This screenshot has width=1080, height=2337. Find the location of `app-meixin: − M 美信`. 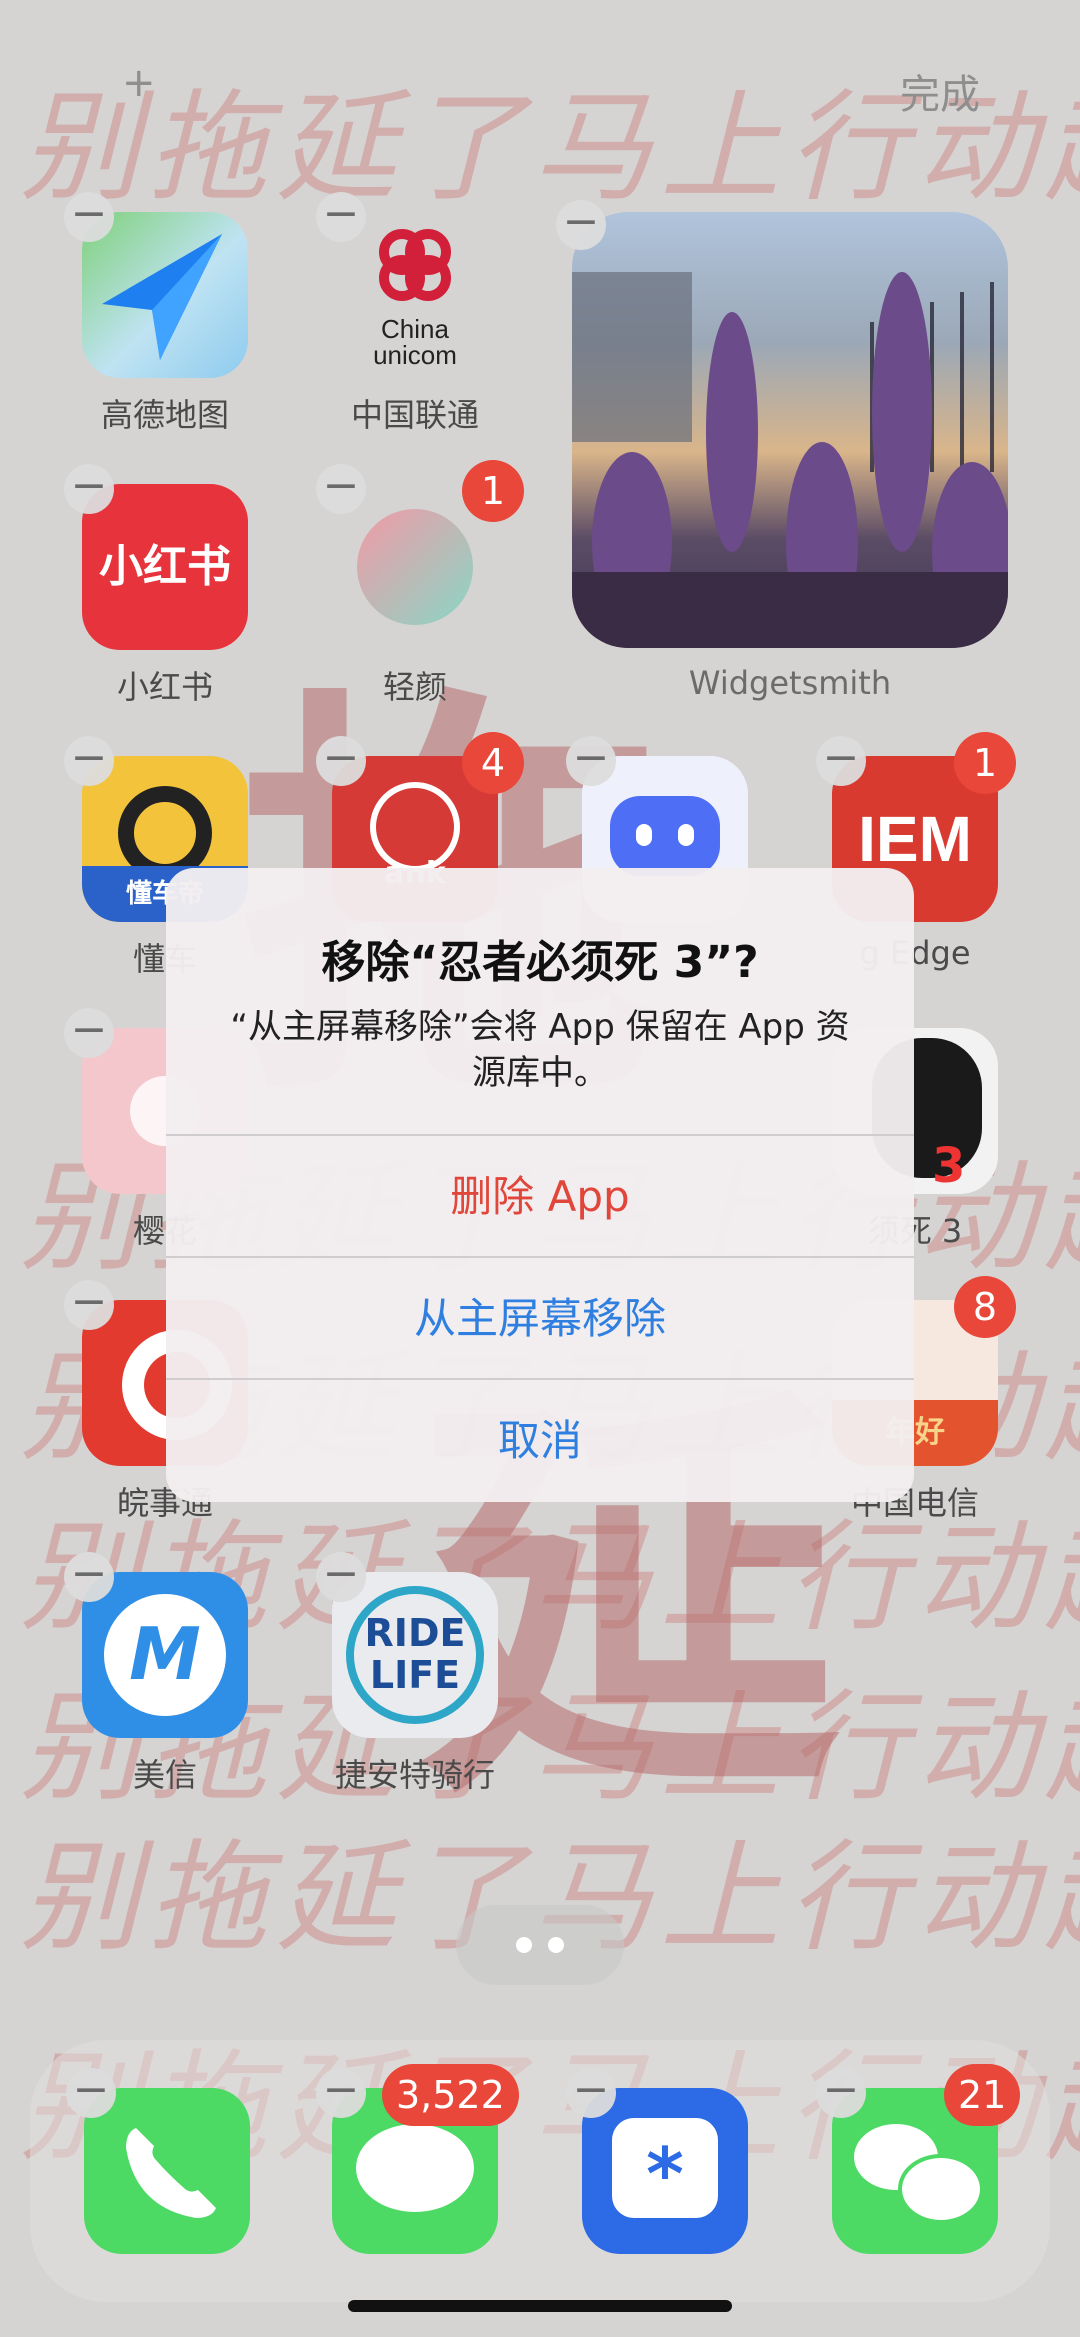

app-meixin: − M 美信 is located at coordinates (157, 1674).